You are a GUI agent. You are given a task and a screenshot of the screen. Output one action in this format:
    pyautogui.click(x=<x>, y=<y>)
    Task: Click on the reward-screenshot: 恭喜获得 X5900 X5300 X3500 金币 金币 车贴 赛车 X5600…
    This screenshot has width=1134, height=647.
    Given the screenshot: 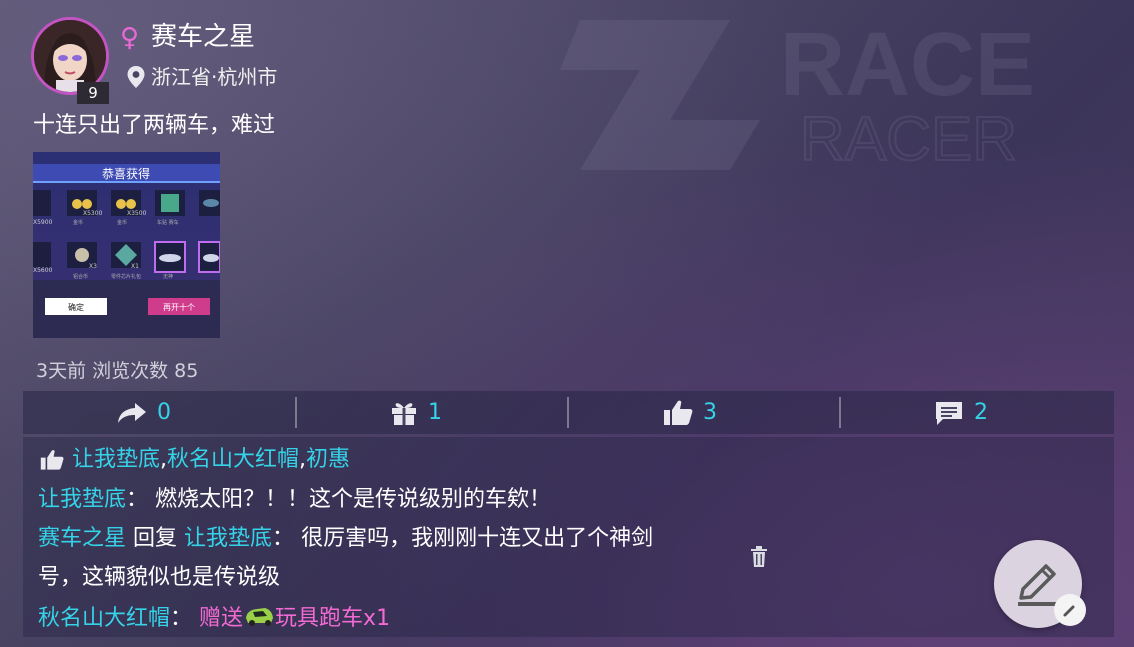 What is the action you would take?
    pyautogui.click(x=126, y=245)
    